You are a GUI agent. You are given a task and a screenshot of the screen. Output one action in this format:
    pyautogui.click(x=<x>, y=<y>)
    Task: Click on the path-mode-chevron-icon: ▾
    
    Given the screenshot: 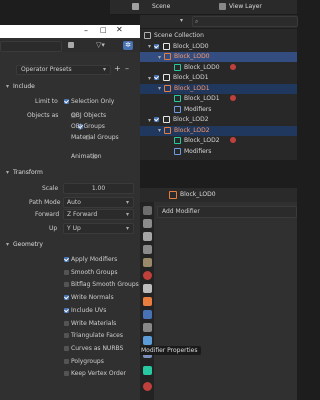 What is the action you would take?
    pyautogui.click(x=128, y=202)
    